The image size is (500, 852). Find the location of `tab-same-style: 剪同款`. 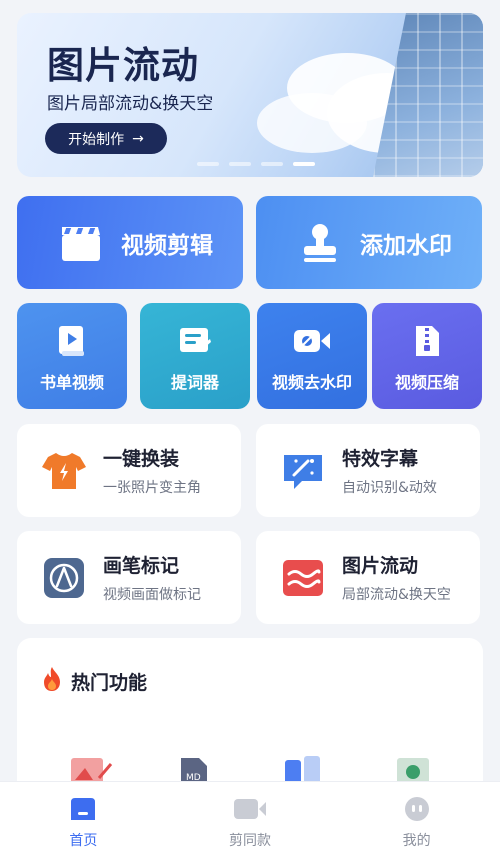

tab-same-style: 剪同款 is located at coordinates (250, 817).